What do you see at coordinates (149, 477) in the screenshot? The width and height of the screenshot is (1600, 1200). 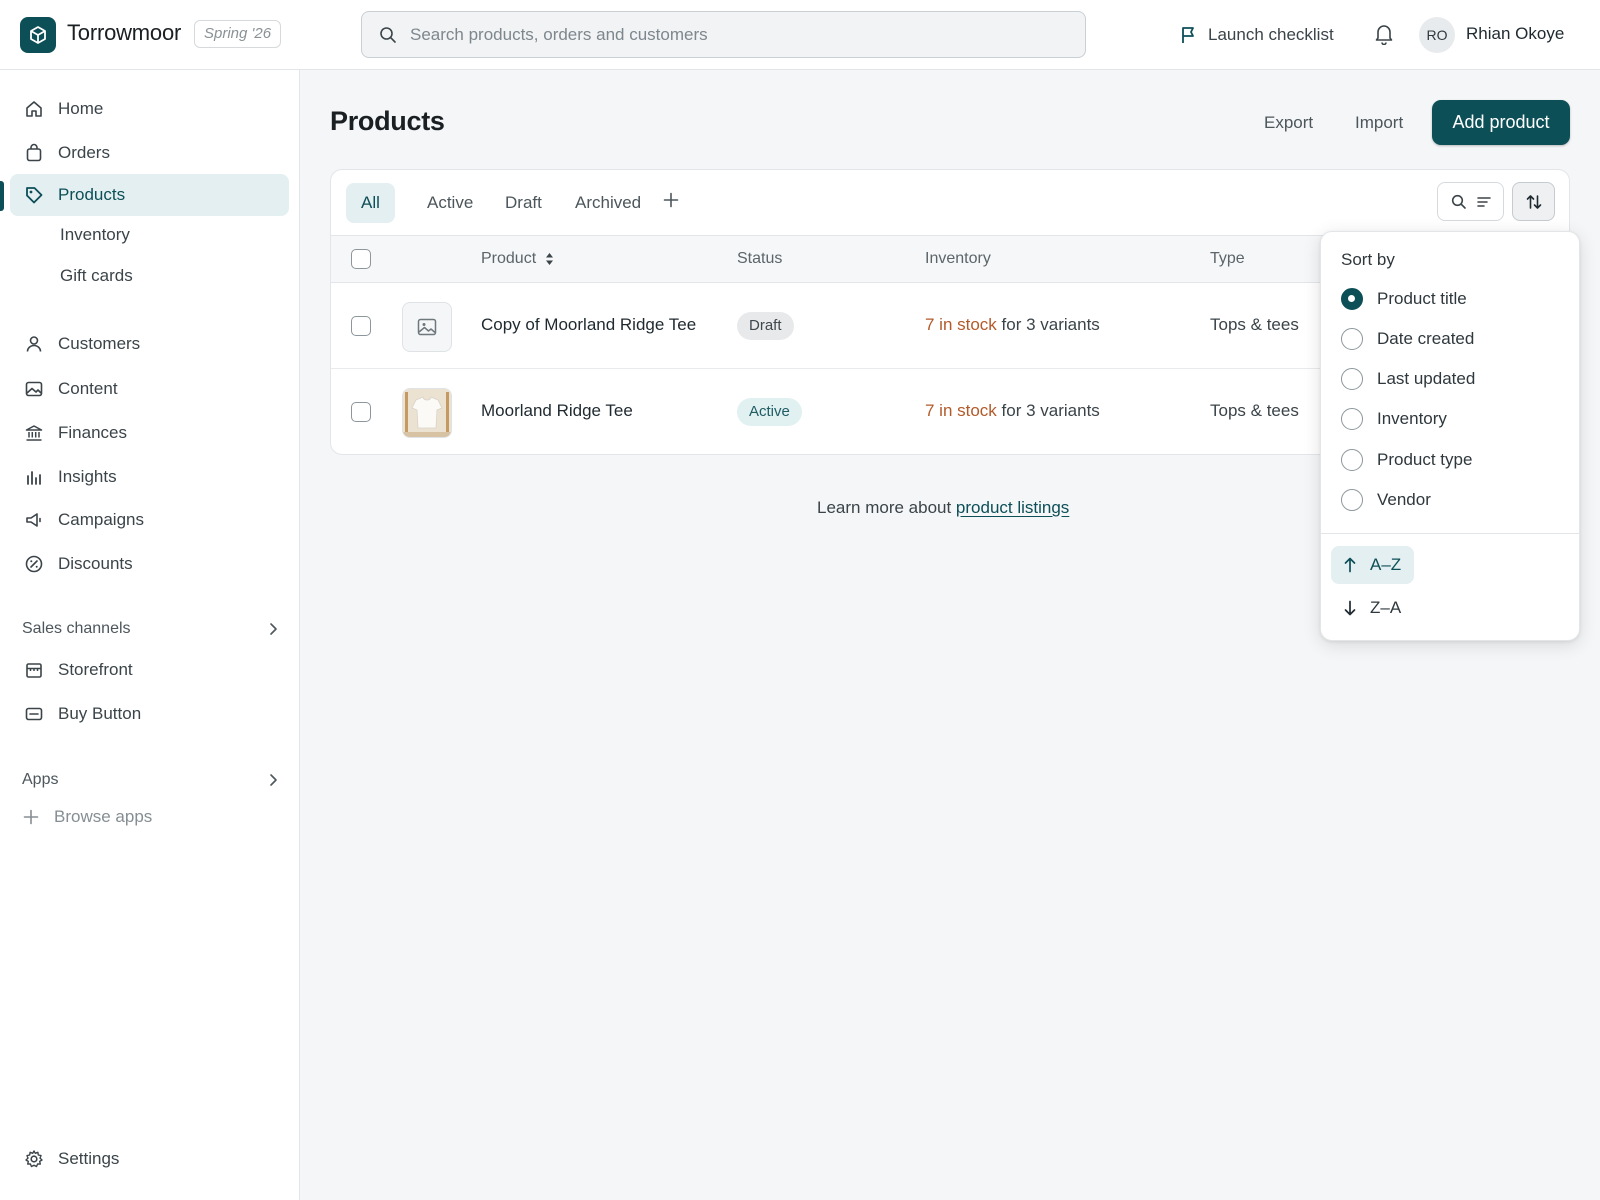 I see `sidebar-item-insights: Insights` at bounding box center [149, 477].